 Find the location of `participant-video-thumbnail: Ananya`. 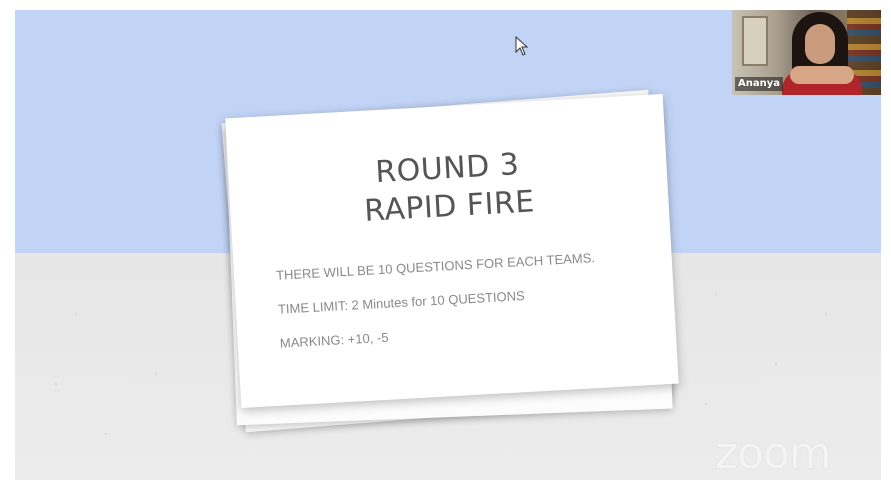

participant-video-thumbnail: Ananya is located at coordinates (806, 52).